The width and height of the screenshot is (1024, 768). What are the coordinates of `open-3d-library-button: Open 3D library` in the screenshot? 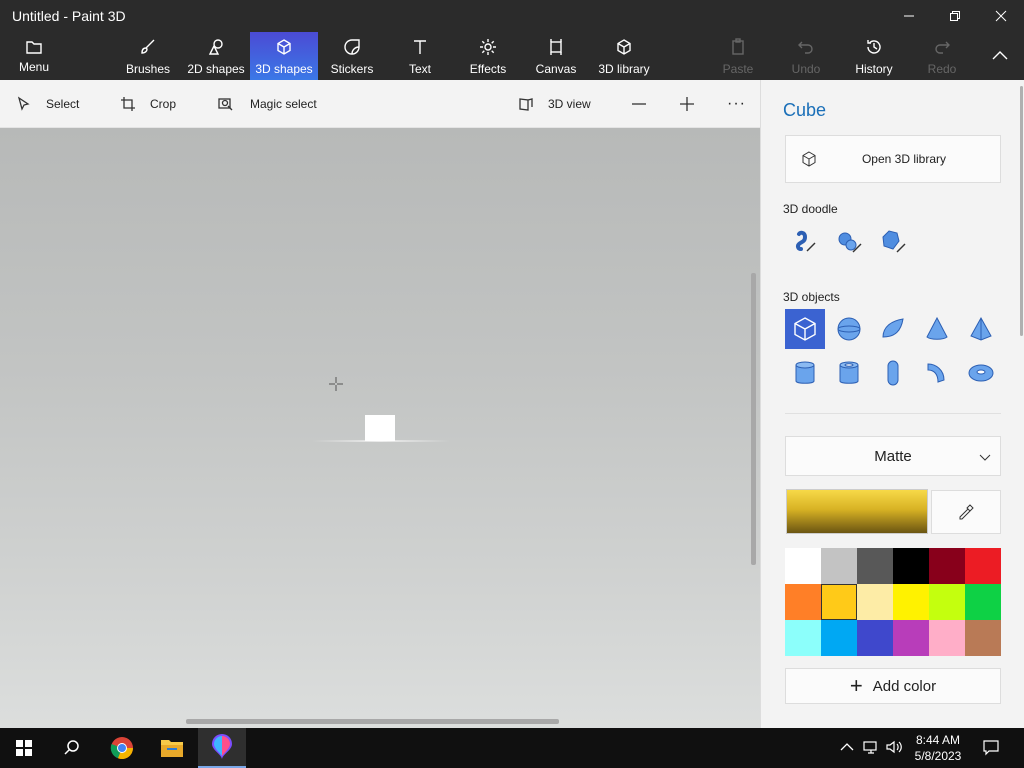 It's located at (893, 159).